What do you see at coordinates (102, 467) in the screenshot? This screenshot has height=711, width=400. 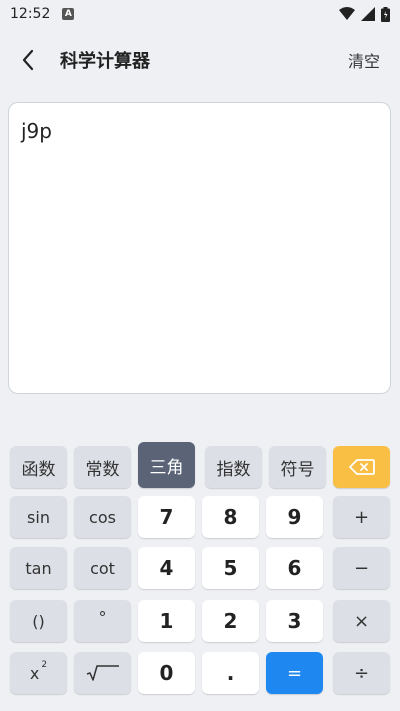 I see `tab-constants: 常数` at bounding box center [102, 467].